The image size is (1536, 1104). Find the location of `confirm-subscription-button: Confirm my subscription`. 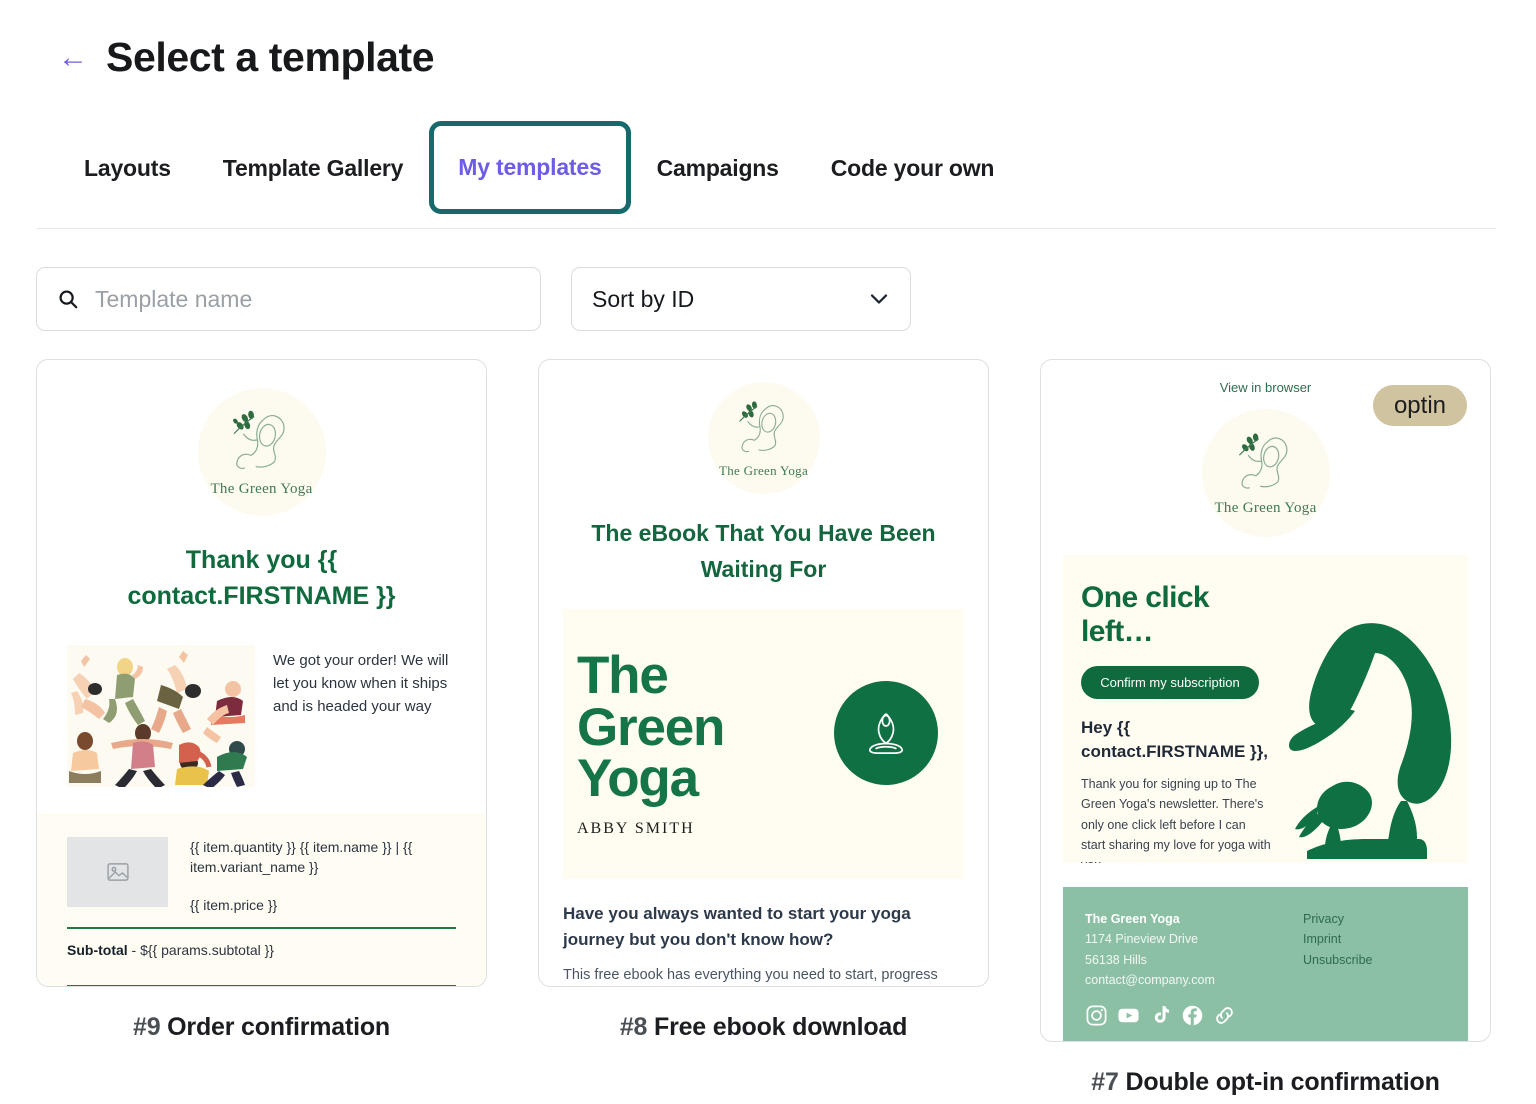

confirm-subscription-button: Confirm my subscription is located at coordinates (1170, 682).